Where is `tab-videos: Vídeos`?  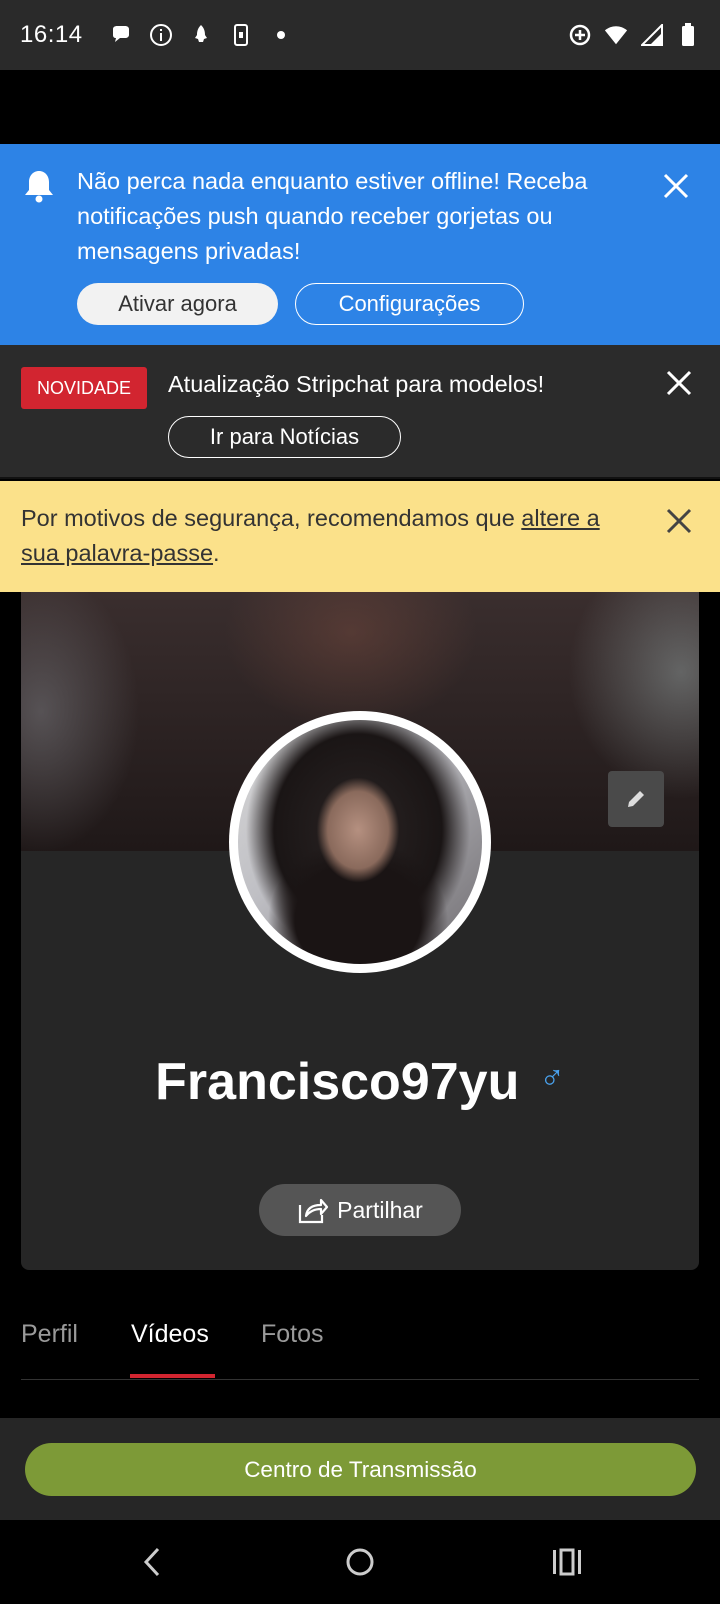
tab-videos: Vídeos is located at coordinates (170, 1334).